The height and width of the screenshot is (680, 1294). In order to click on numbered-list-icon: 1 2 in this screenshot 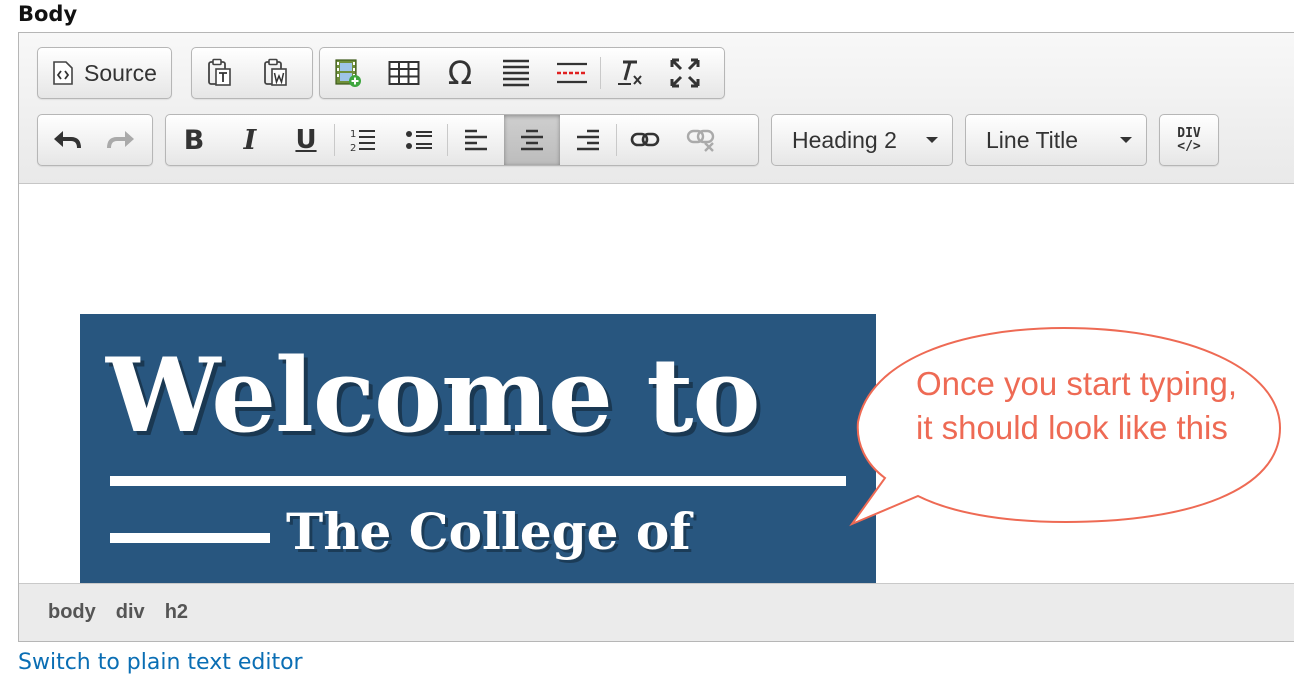, I will do `click(362, 141)`.